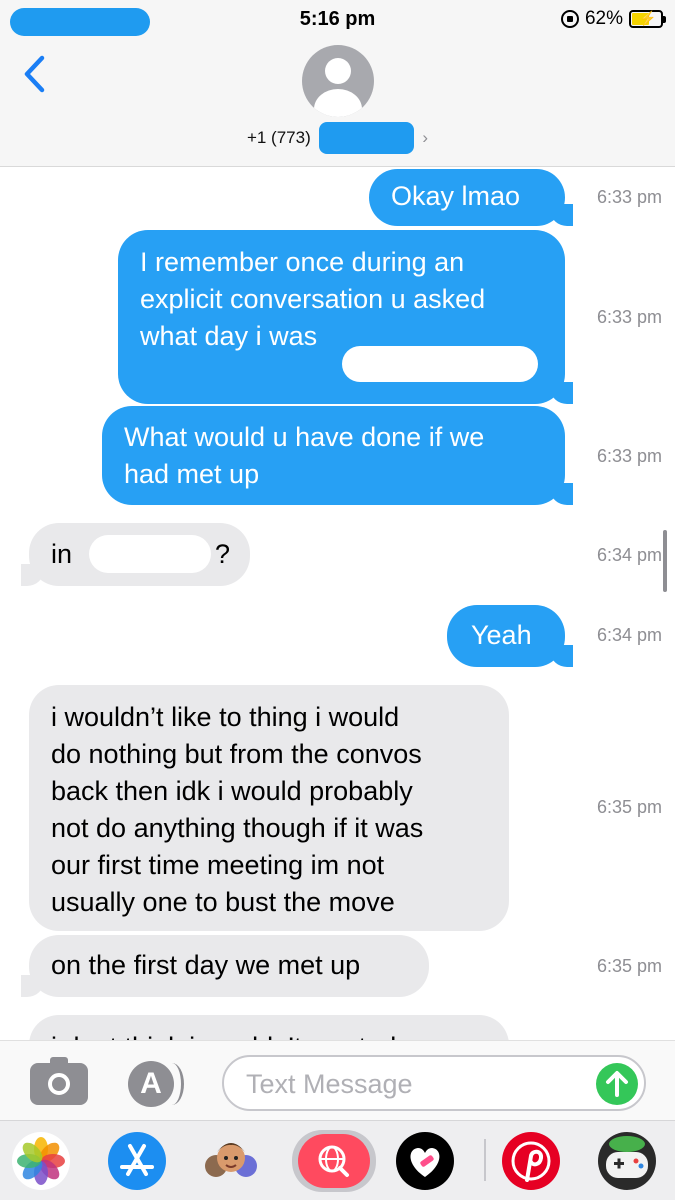 This screenshot has height=1200, width=675. What do you see at coordinates (62, 554) in the screenshot?
I see `message-text: in` at bounding box center [62, 554].